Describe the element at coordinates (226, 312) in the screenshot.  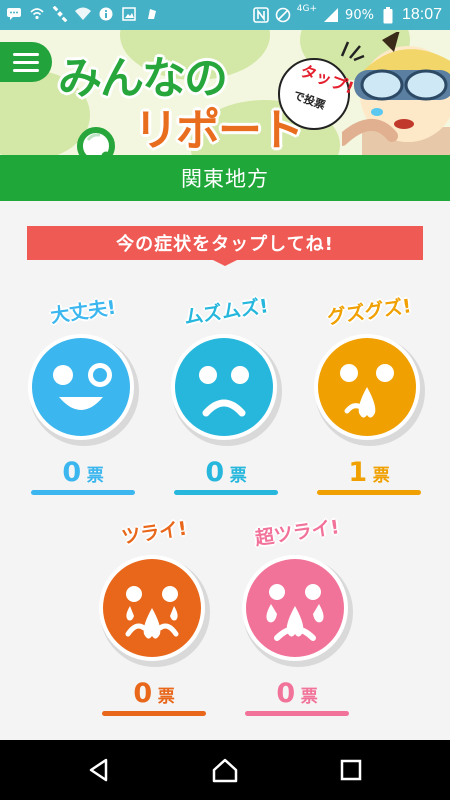
I see `symptom-label: ムズムズ!` at that location.